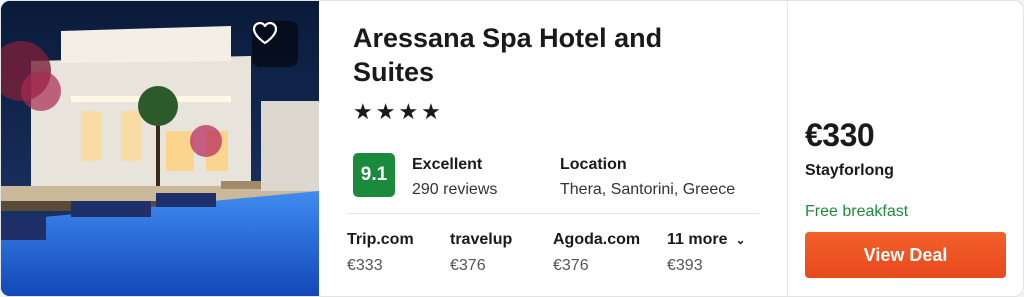 Image resolution: width=1024 pixels, height=297 pixels. I want to click on column-divider, so click(787, 148).